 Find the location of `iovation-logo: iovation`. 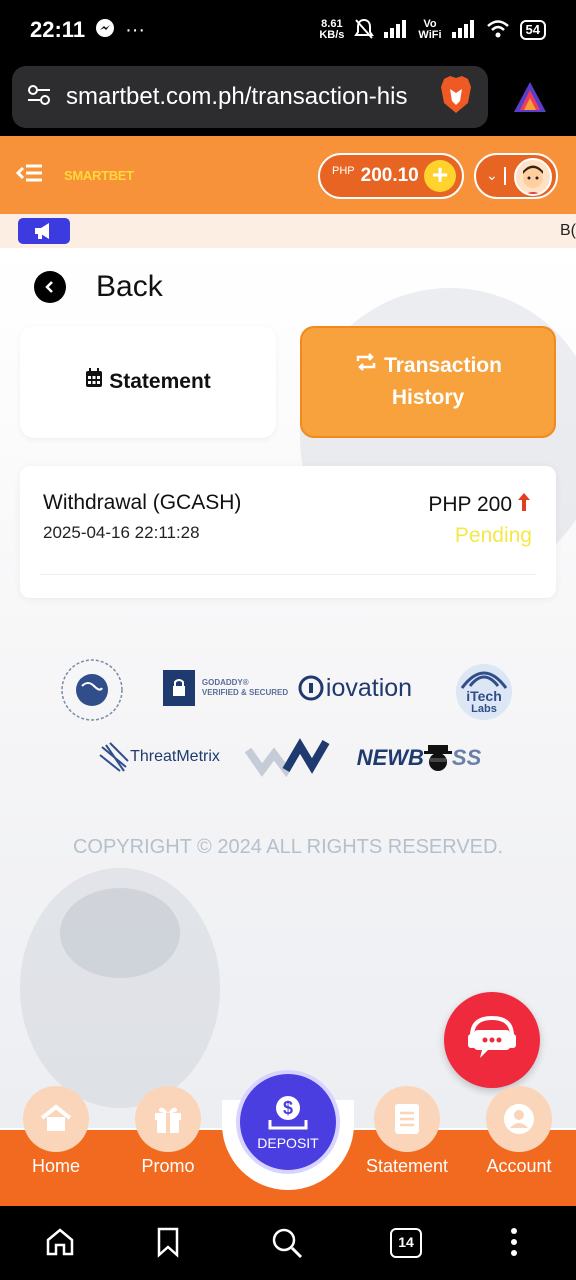

iovation-logo: iovation is located at coordinates (355, 688).